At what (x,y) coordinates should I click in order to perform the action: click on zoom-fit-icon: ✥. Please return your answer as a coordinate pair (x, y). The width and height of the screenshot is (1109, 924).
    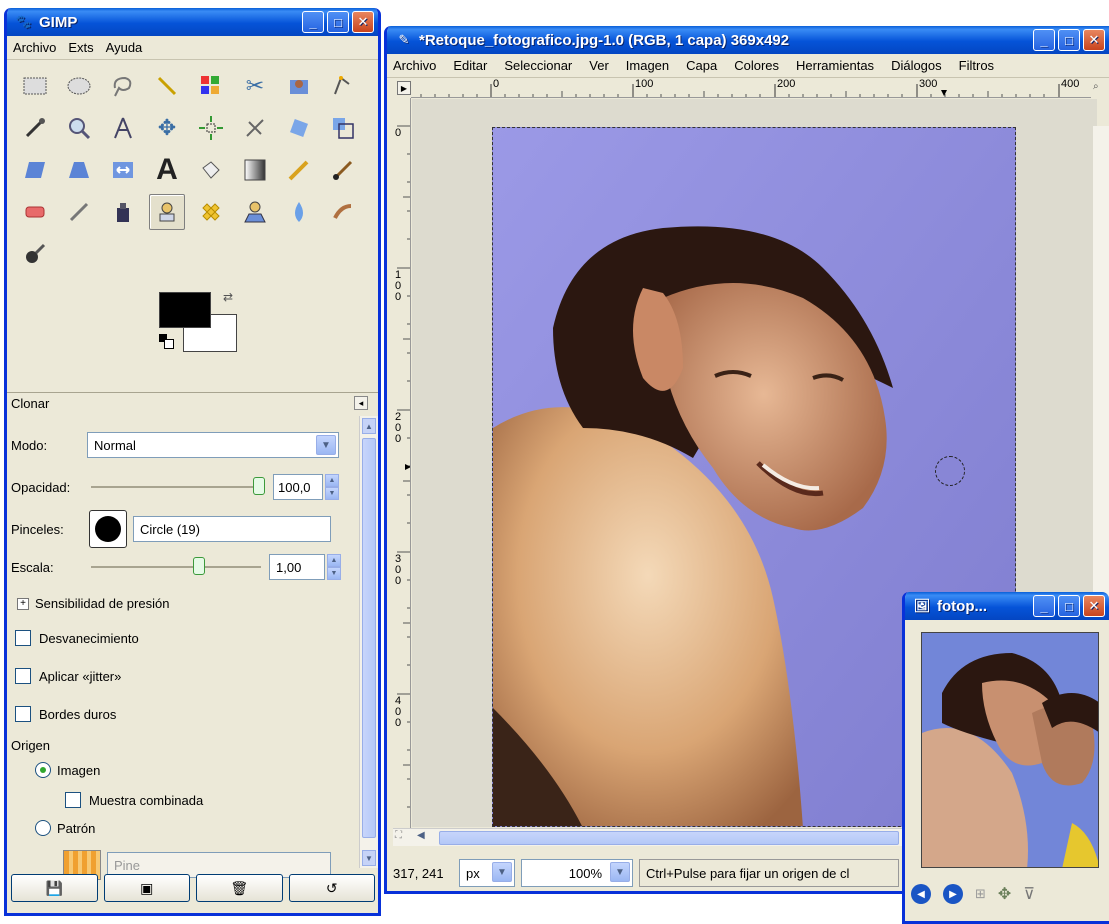
    Looking at the image, I should click on (1004, 894).